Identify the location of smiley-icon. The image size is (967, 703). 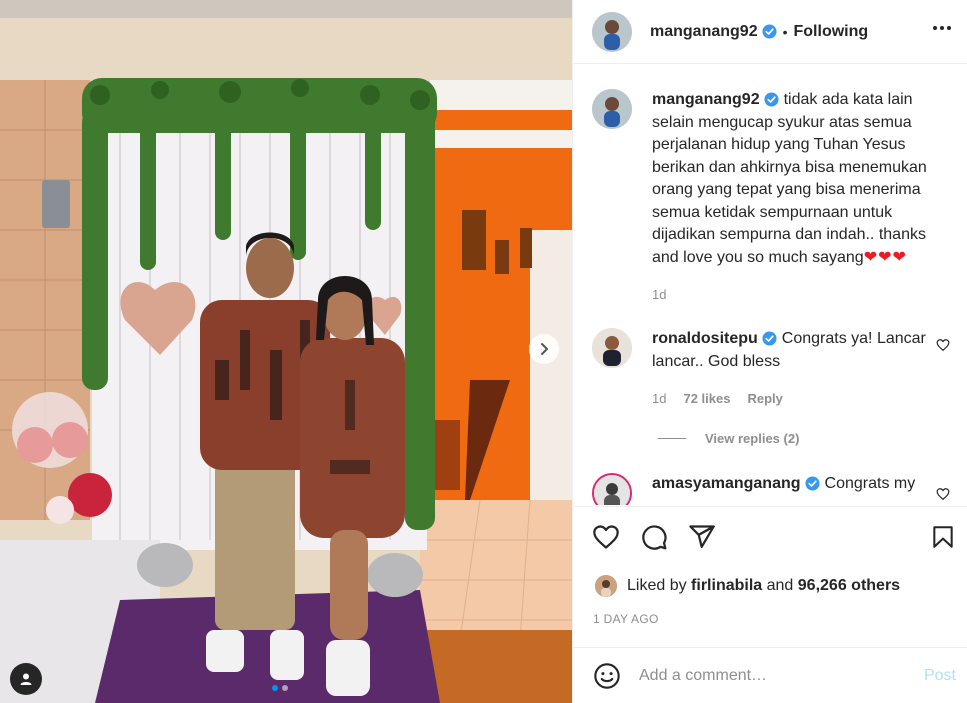
(607, 675).